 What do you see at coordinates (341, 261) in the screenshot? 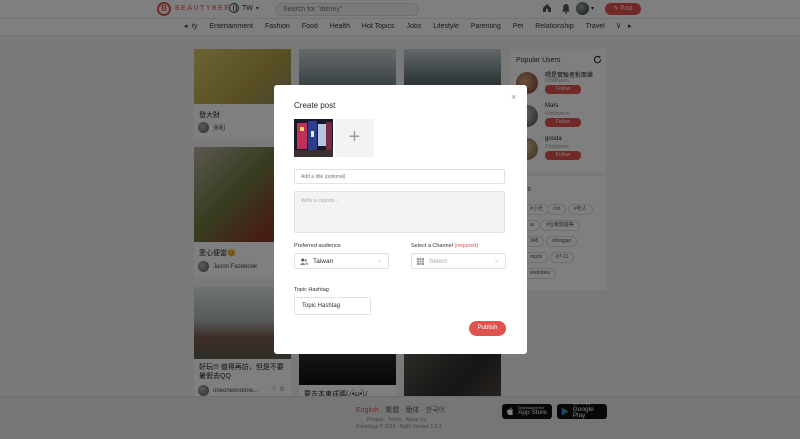
I see `audience-select: Taiwan ⌄` at bounding box center [341, 261].